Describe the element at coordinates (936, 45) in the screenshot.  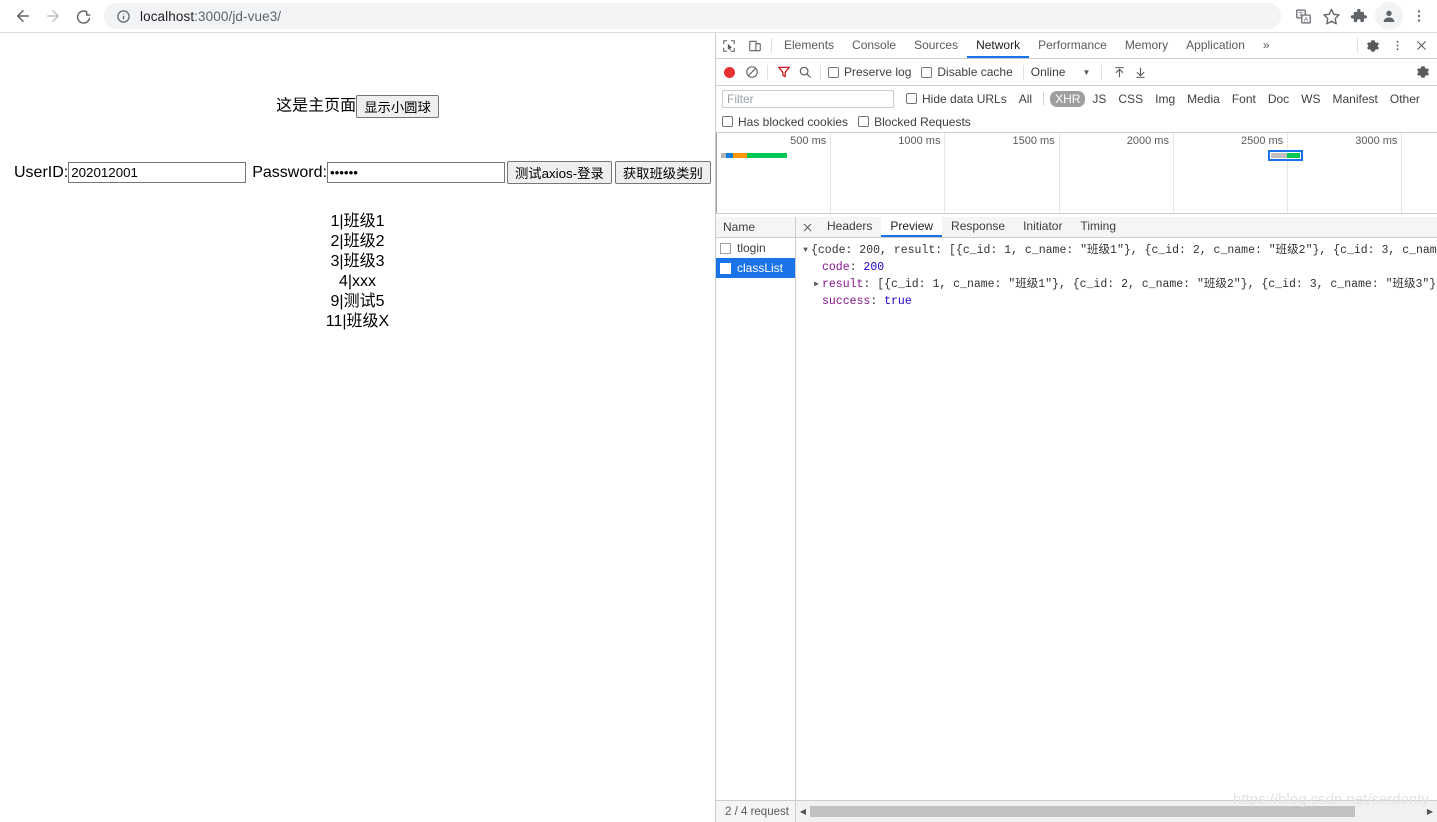
I see `devtools-tab-sources: Sources` at that location.